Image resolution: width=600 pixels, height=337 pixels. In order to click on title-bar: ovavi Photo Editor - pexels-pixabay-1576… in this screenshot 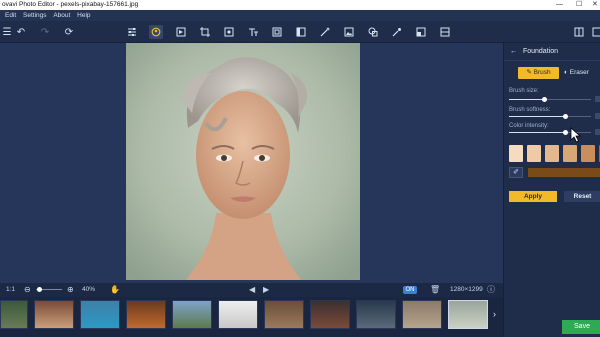, I will do `click(300, 5)`.